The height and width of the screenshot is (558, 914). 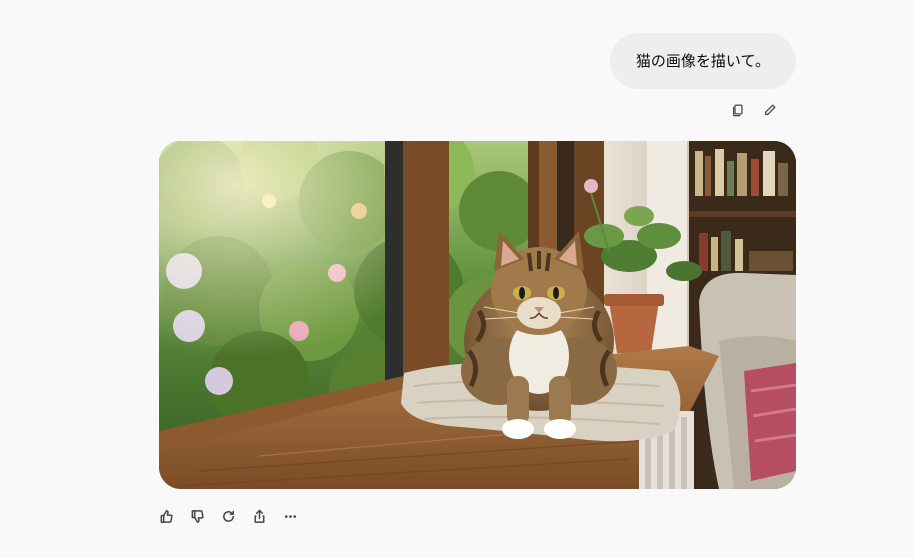 I want to click on more-options-icon, so click(x=290, y=516).